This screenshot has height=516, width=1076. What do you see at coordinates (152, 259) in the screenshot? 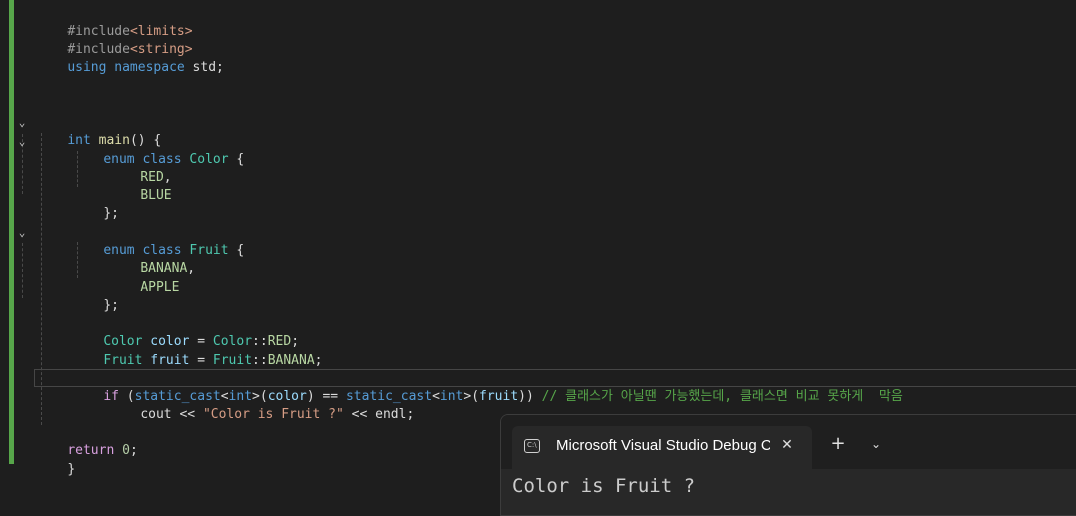
I see `code-line-banana: BANANA,` at bounding box center [152, 259].